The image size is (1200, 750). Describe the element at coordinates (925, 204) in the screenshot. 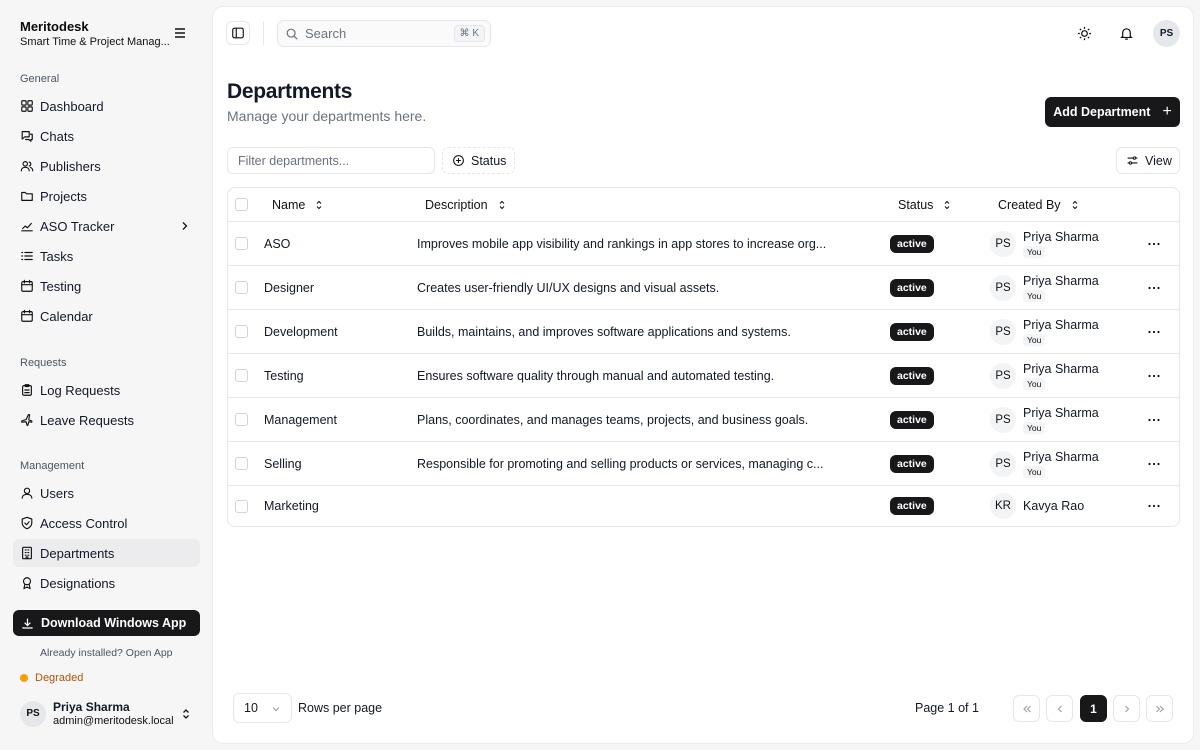

I see `header-status: Status` at that location.